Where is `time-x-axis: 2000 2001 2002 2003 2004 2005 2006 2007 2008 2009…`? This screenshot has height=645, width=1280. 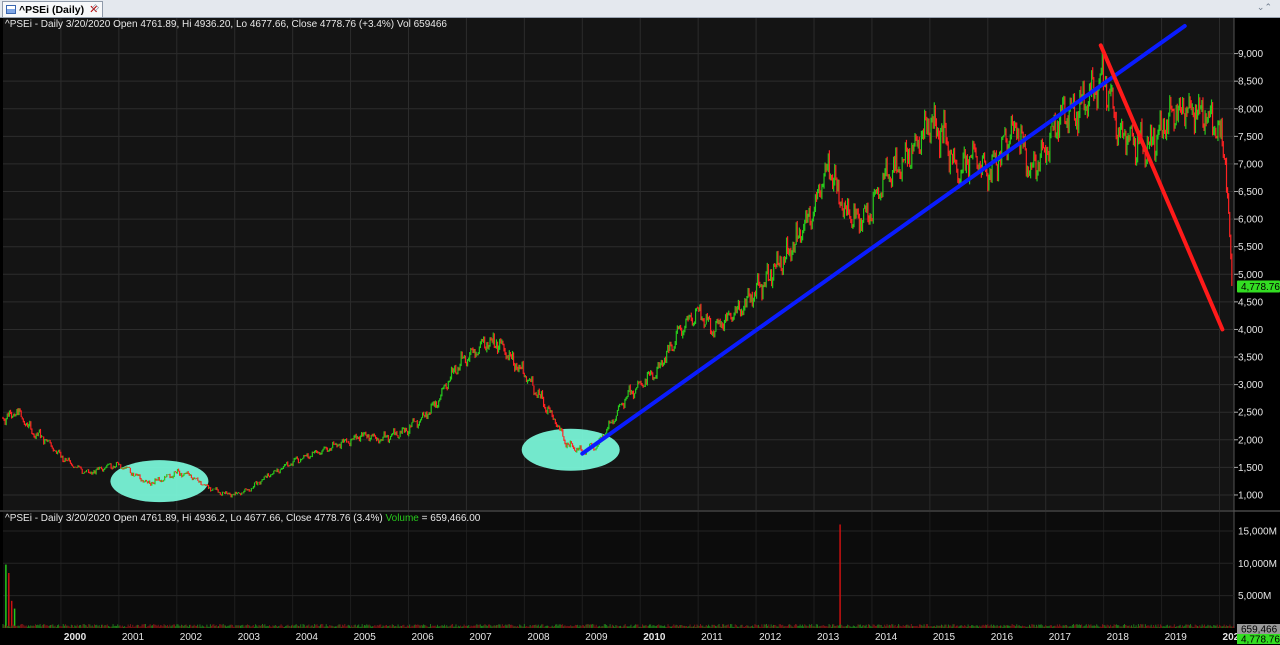
time-x-axis: 2000 2001 2002 2003 2004 2005 2006 2007 2008 2009… is located at coordinates (654, 637).